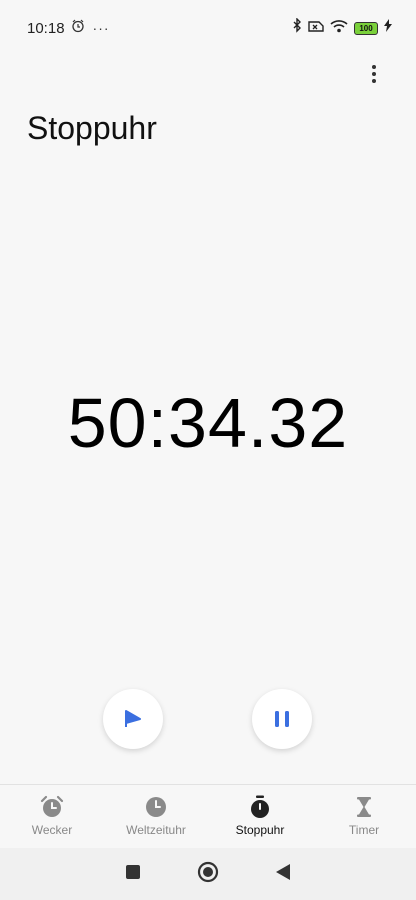 This screenshot has height=900, width=416. I want to click on stopwatch-time: 50:34.32, so click(208, 423).